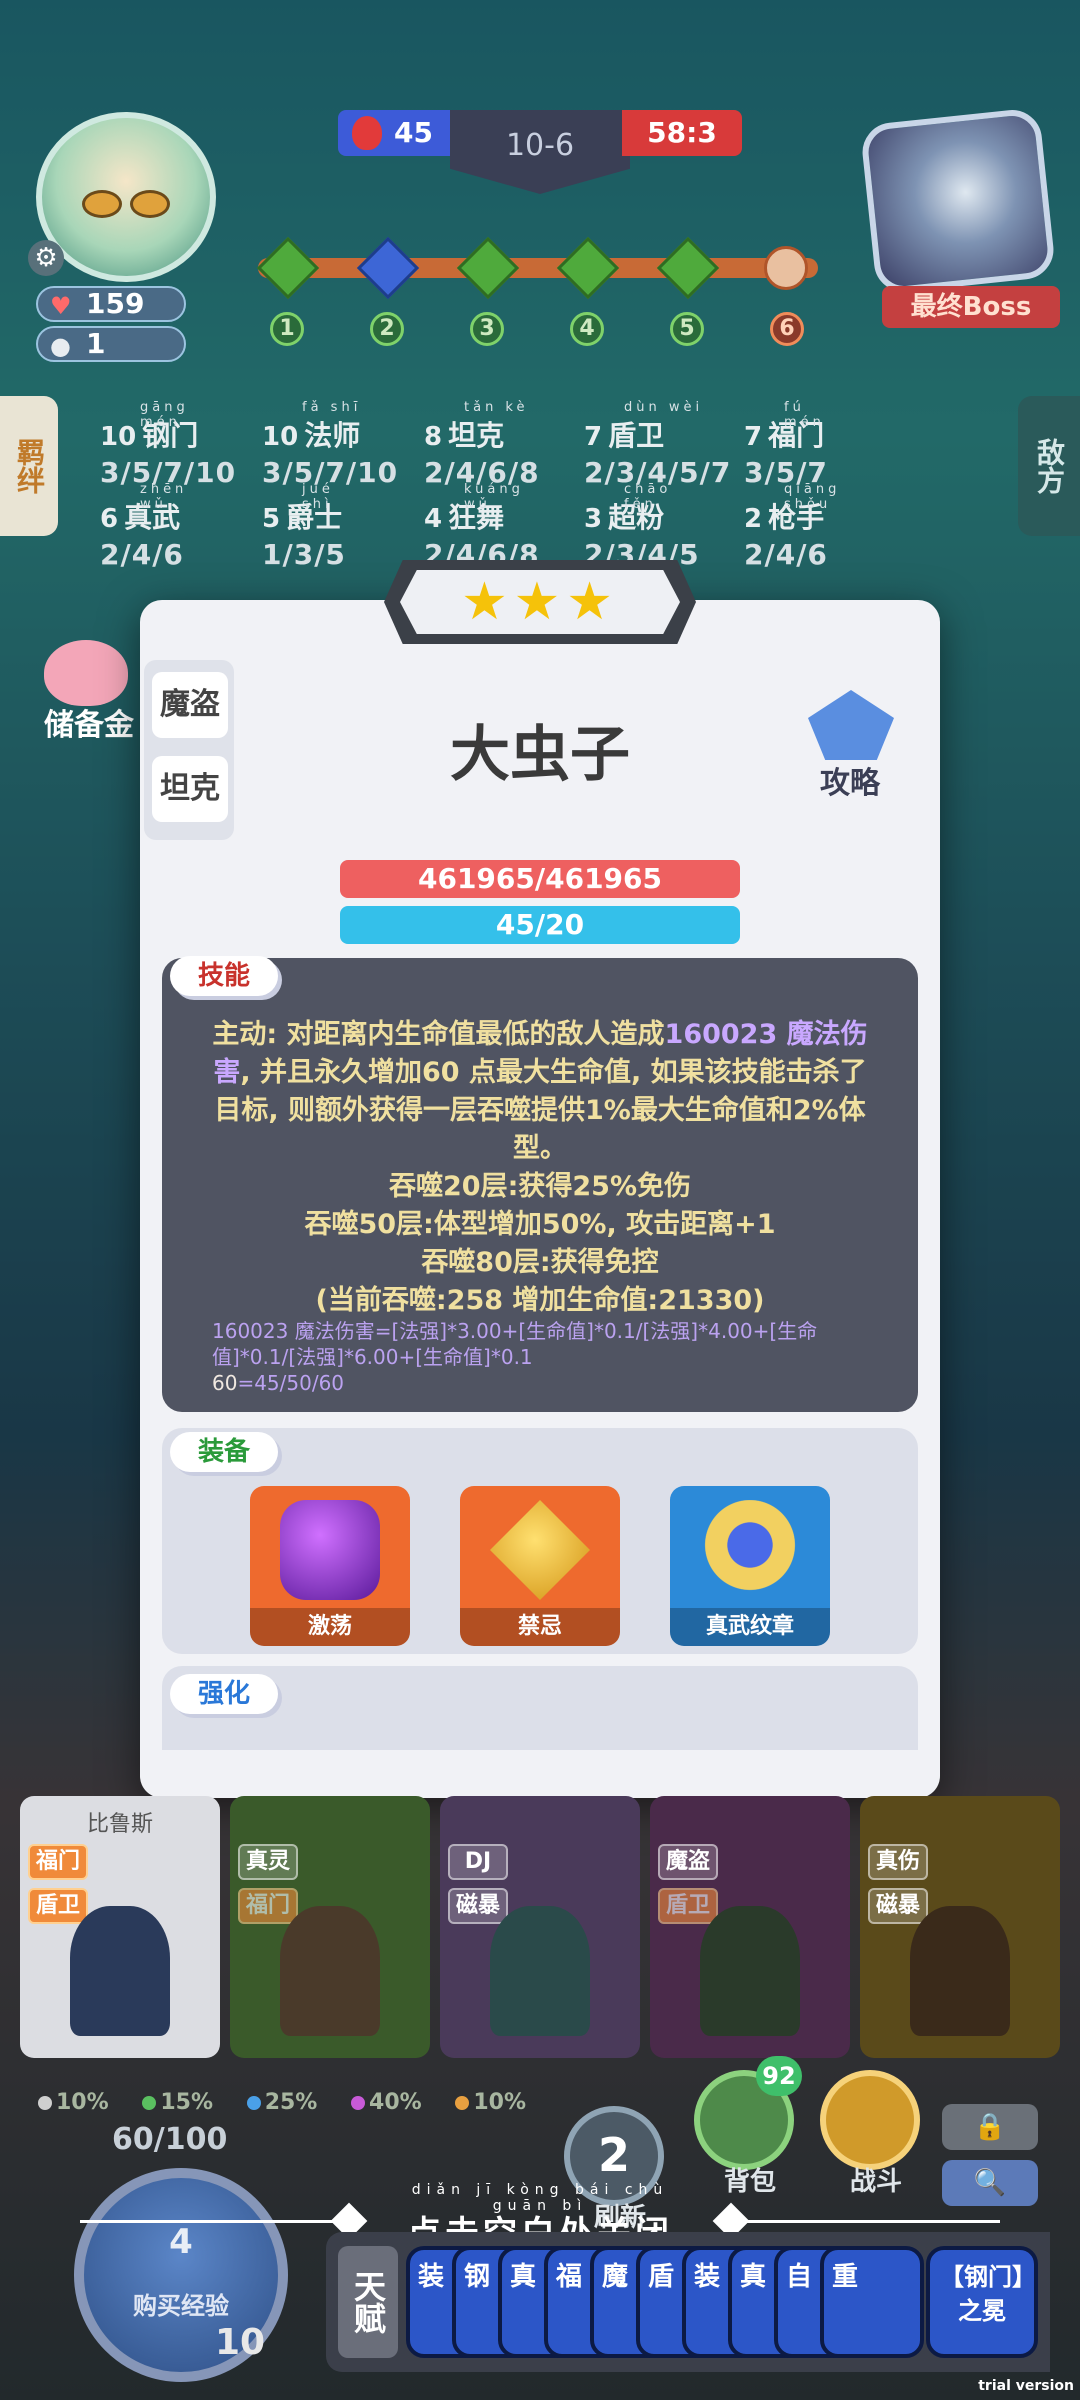 The image size is (1080, 2400). I want to click on stage-number: 6, so click(787, 329).